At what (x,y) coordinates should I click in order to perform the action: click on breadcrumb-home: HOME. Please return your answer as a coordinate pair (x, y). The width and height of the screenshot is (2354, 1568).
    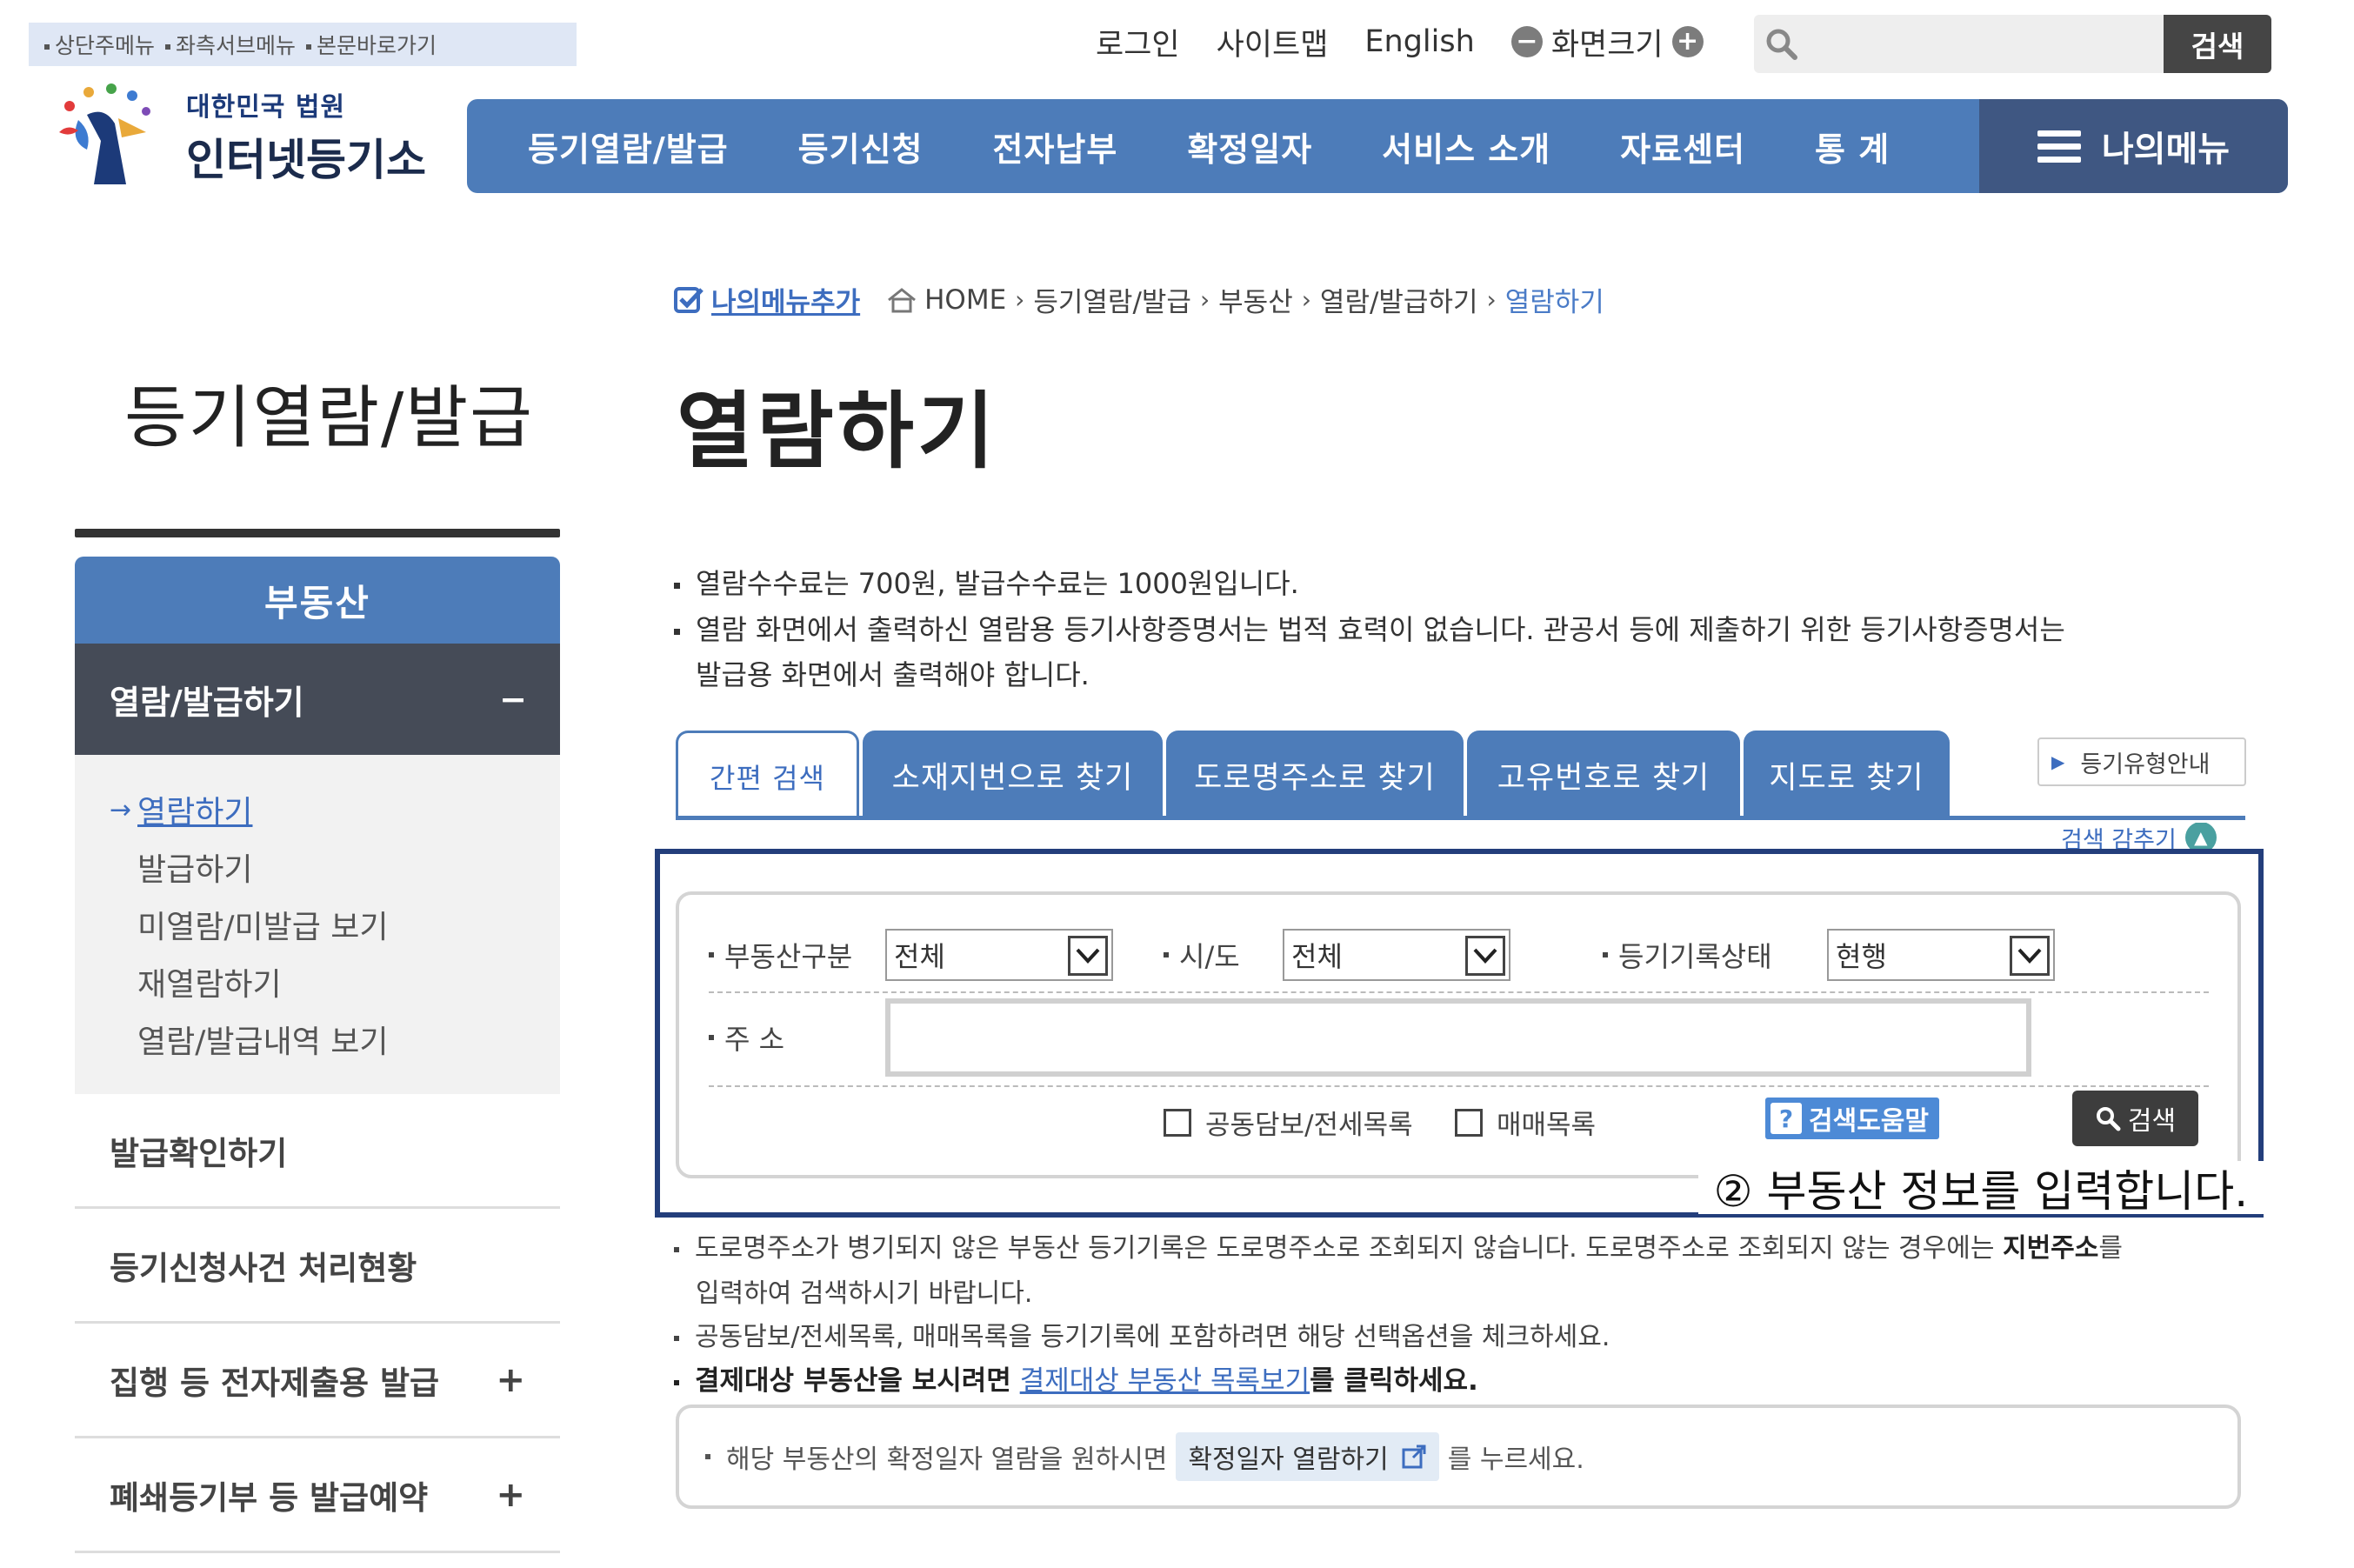
    Looking at the image, I should click on (965, 300).